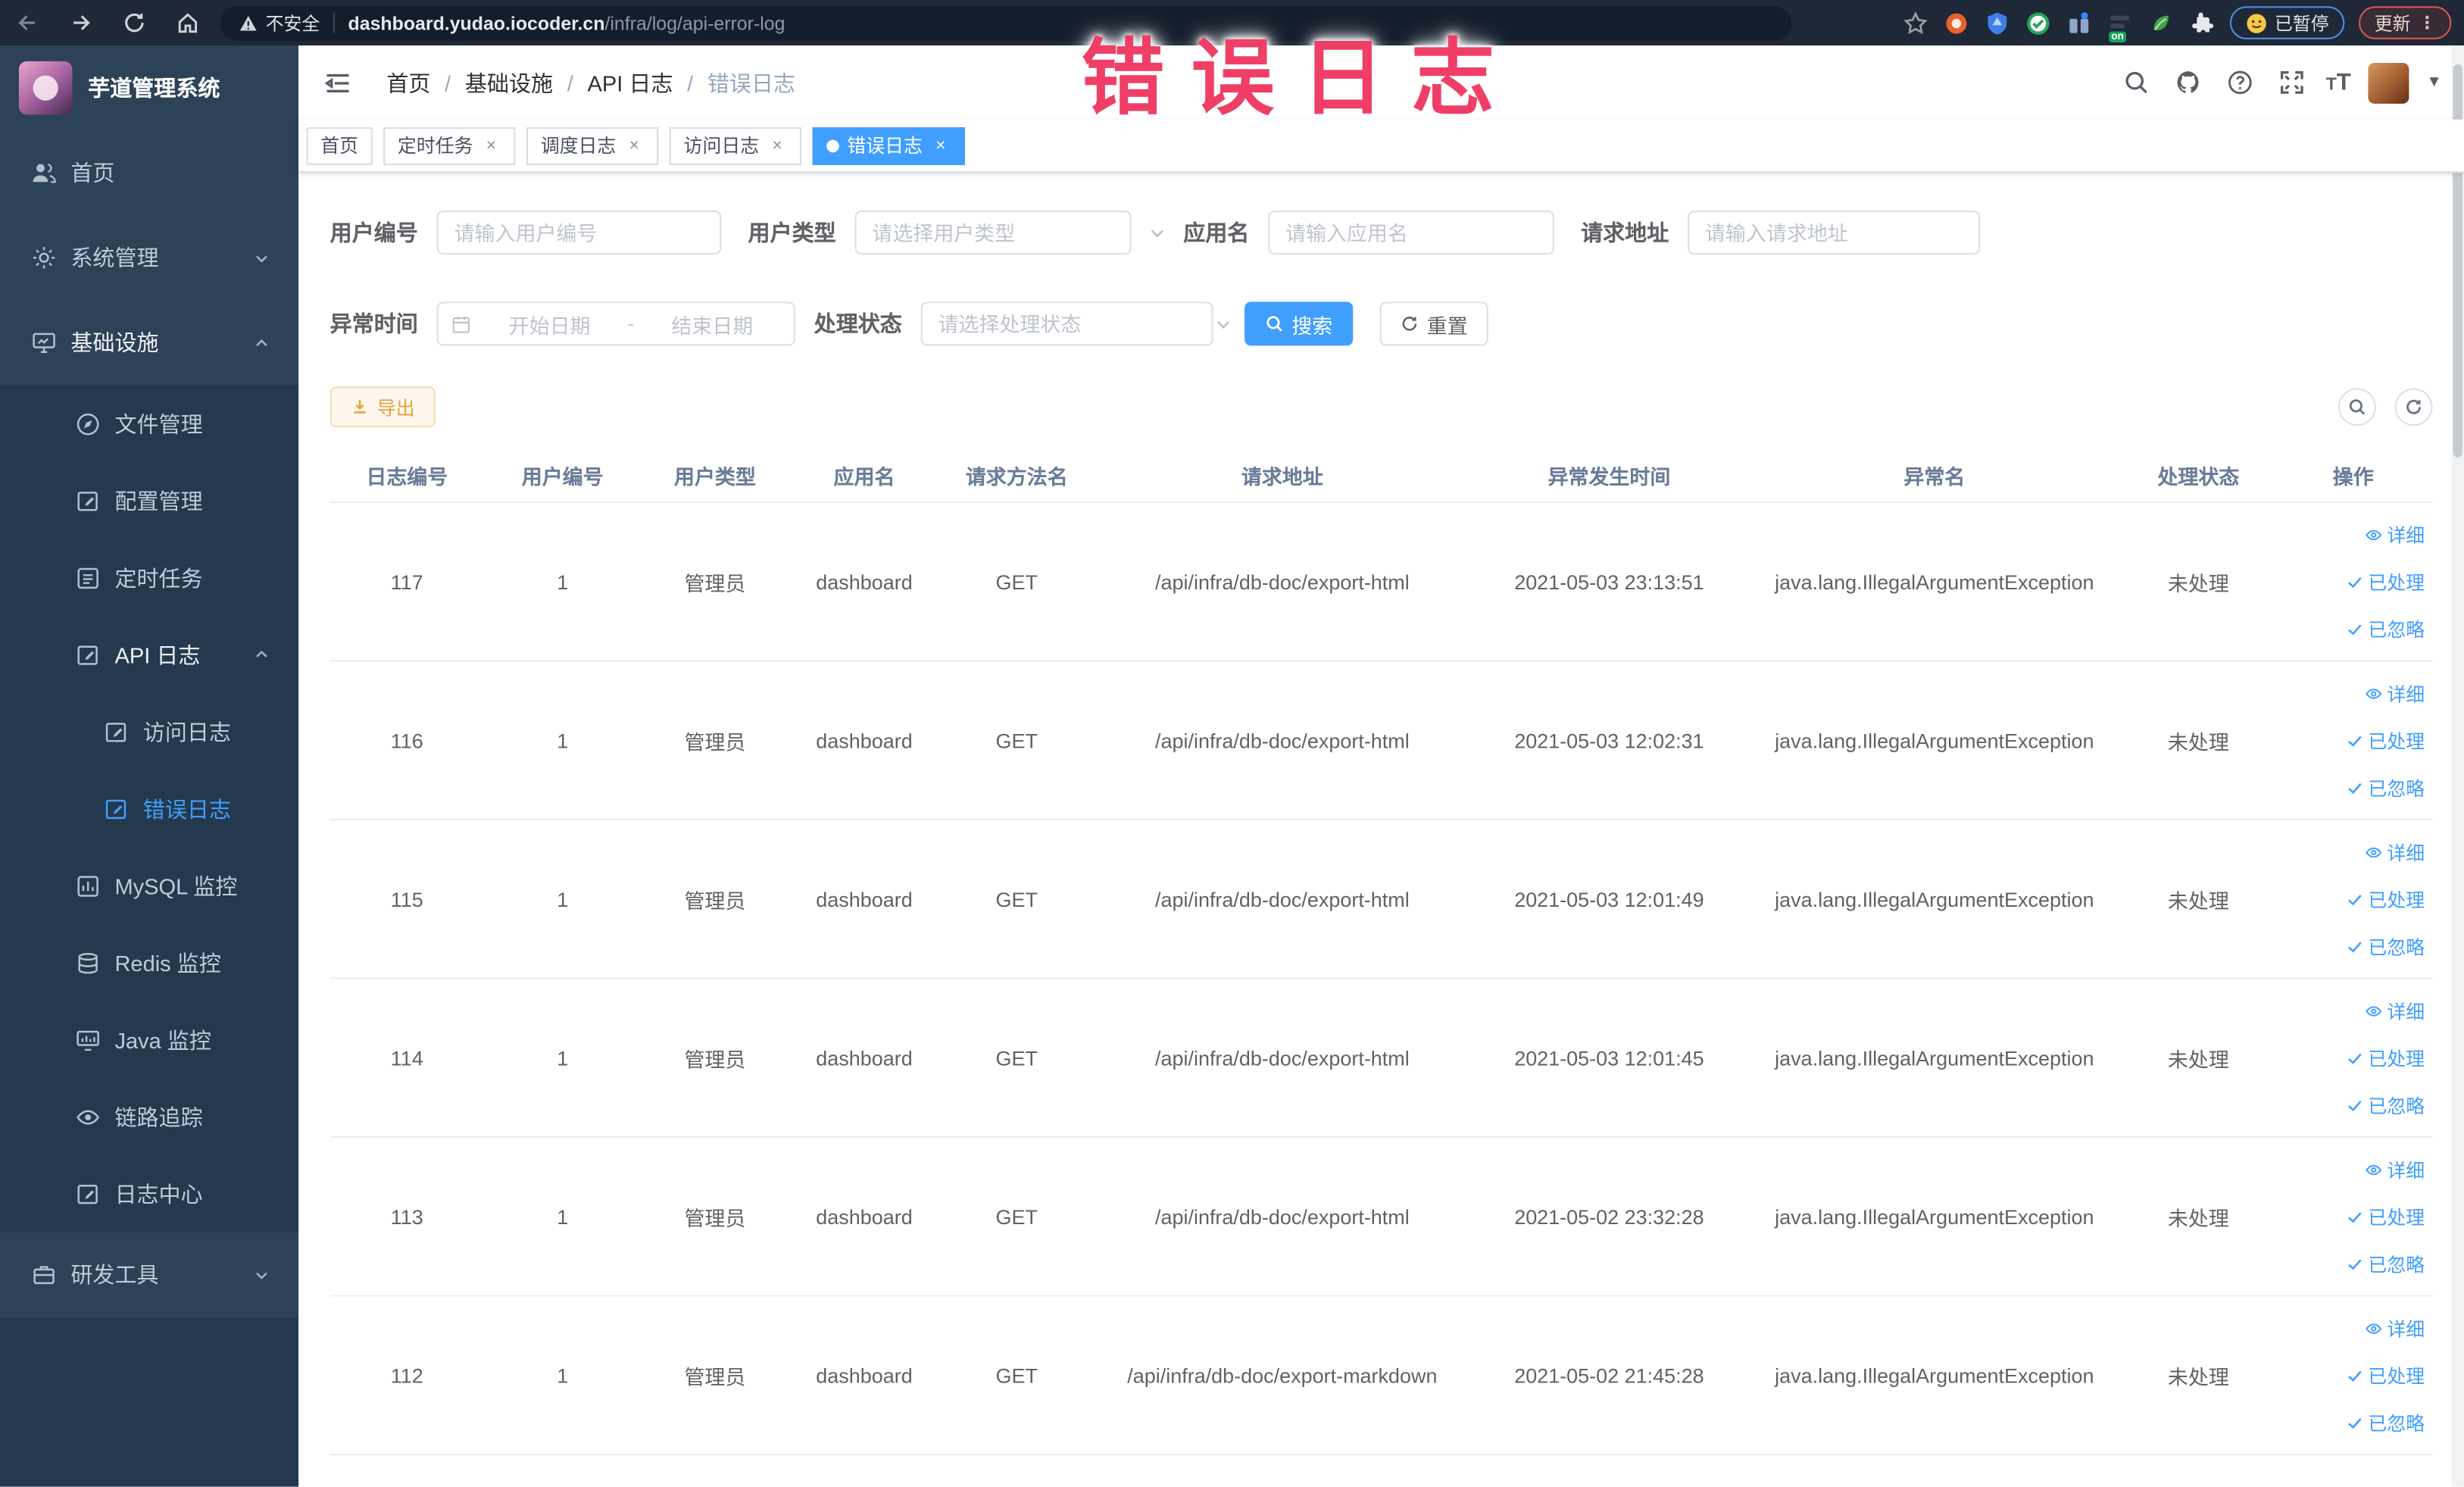 This screenshot has height=1487, width=2464. What do you see at coordinates (1433, 323) in the screenshot?
I see `reset-button: 重置` at bounding box center [1433, 323].